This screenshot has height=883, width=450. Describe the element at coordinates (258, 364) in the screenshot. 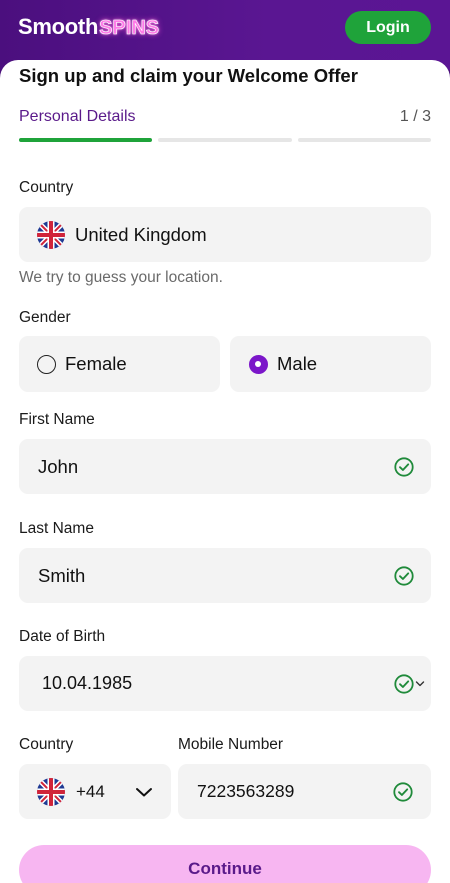

I see `radio-male` at that location.